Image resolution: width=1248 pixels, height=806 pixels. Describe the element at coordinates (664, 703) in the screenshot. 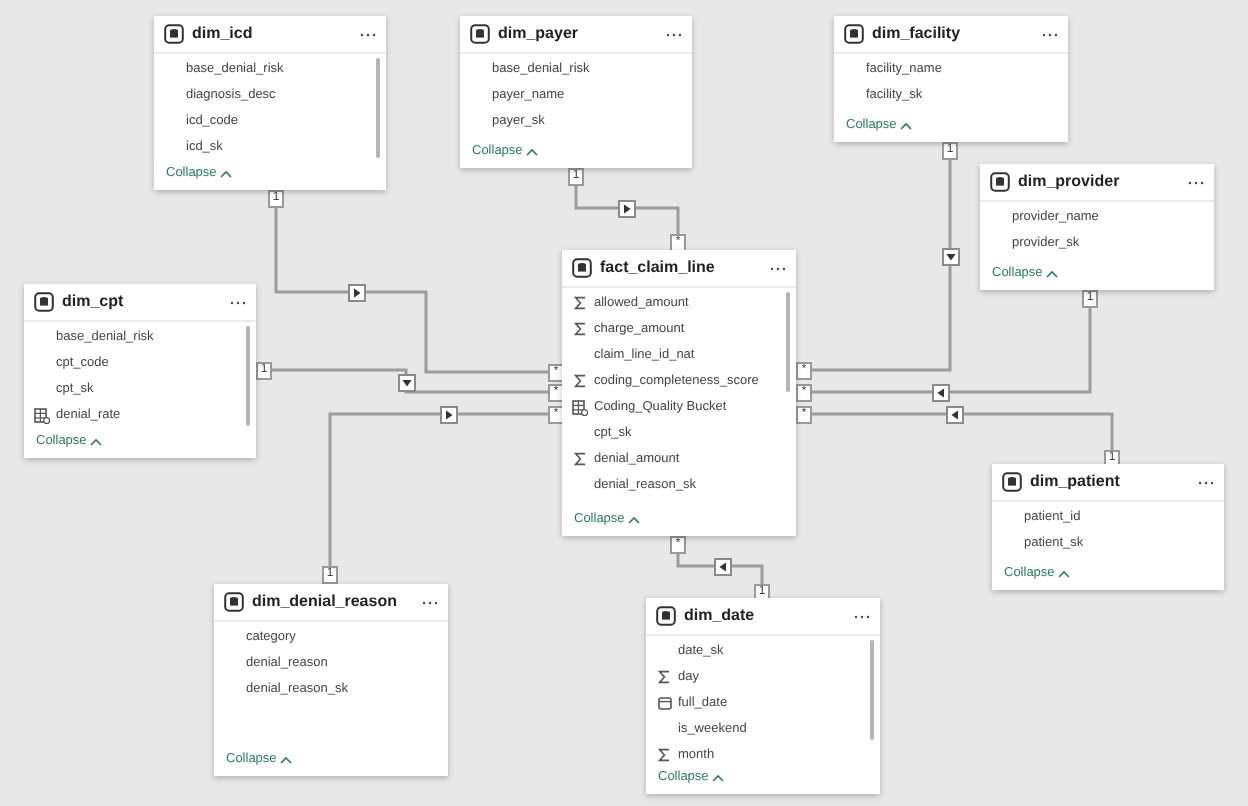

I see `calendar-icon` at that location.